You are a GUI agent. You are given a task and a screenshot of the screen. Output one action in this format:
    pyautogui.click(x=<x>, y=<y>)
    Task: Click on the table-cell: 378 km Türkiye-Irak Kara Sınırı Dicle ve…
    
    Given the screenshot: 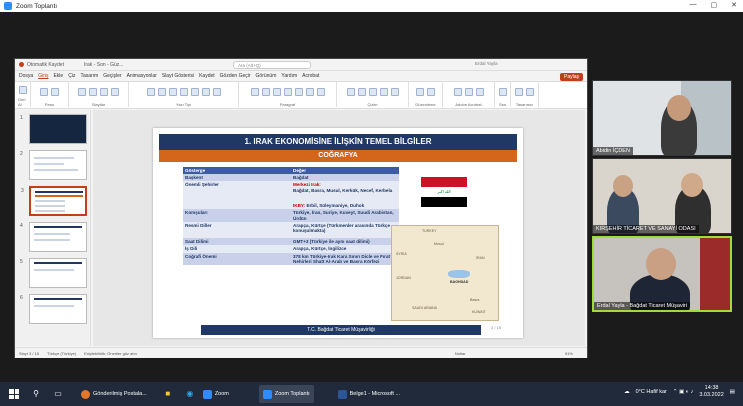 What is the action you would take?
    pyautogui.click(x=345, y=259)
    